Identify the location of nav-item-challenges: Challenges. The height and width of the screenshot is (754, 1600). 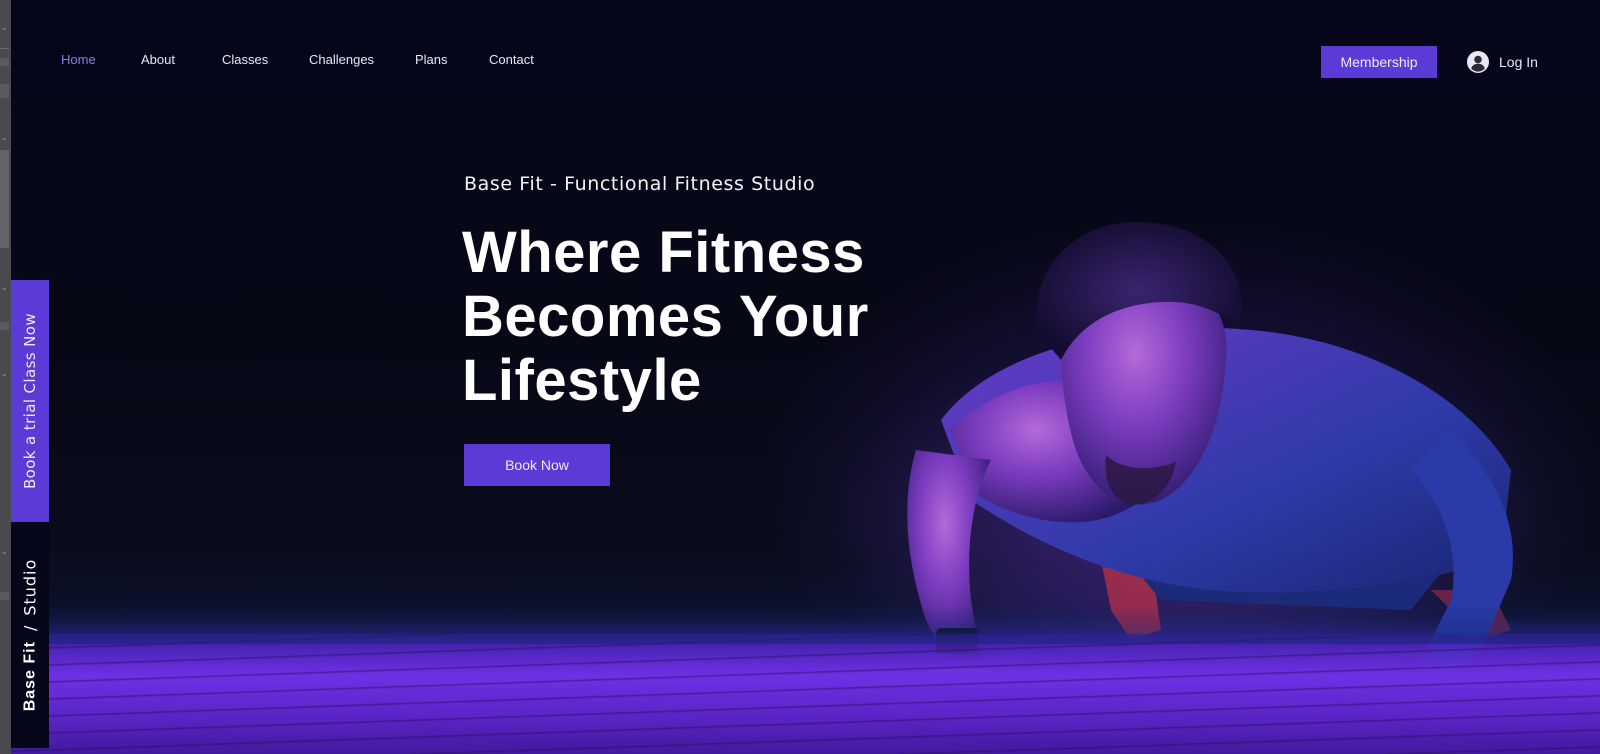
(341, 59).